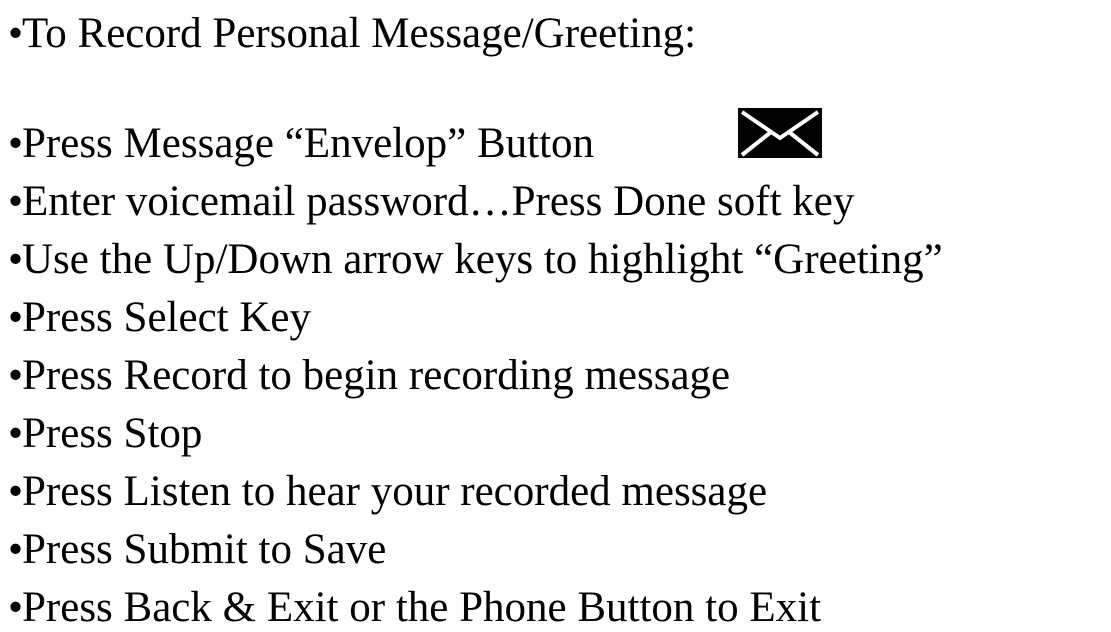  What do you see at coordinates (112, 433) in the screenshot?
I see `step-text: Press Stop` at bounding box center [112, 433].